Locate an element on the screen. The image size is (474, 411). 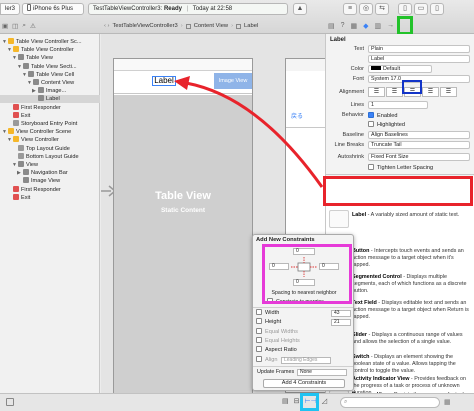
width-row: Width is located at coordinates (267, 313).